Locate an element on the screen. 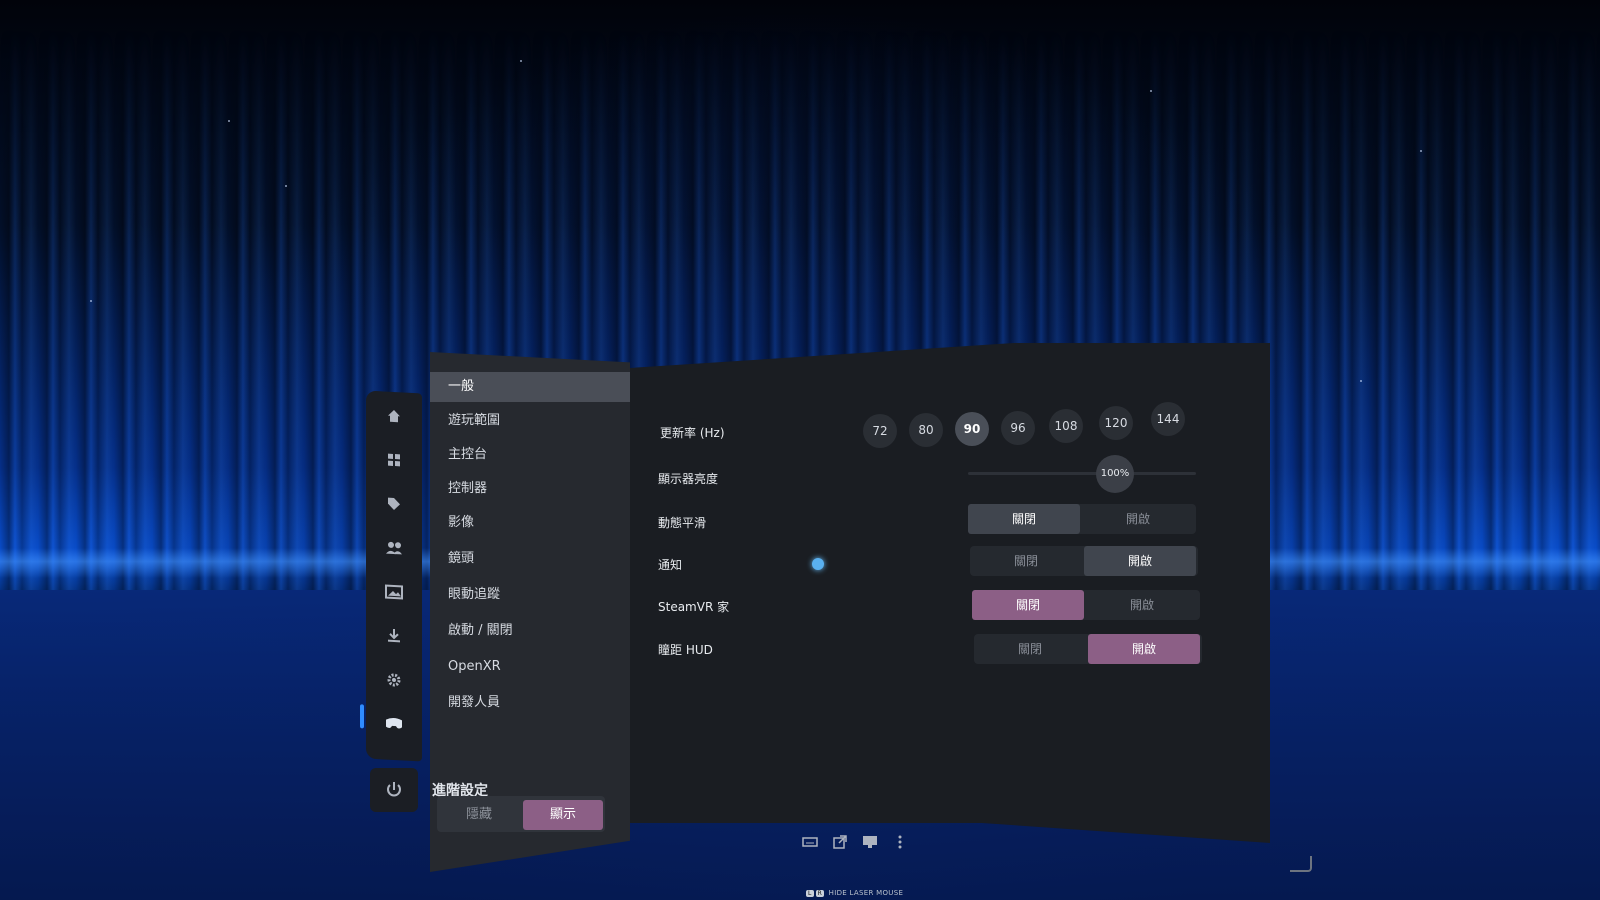 This screenshot has height=900, width=1600. sidebar-item-openxr: OpenXR is located at coordinates (474, 667).